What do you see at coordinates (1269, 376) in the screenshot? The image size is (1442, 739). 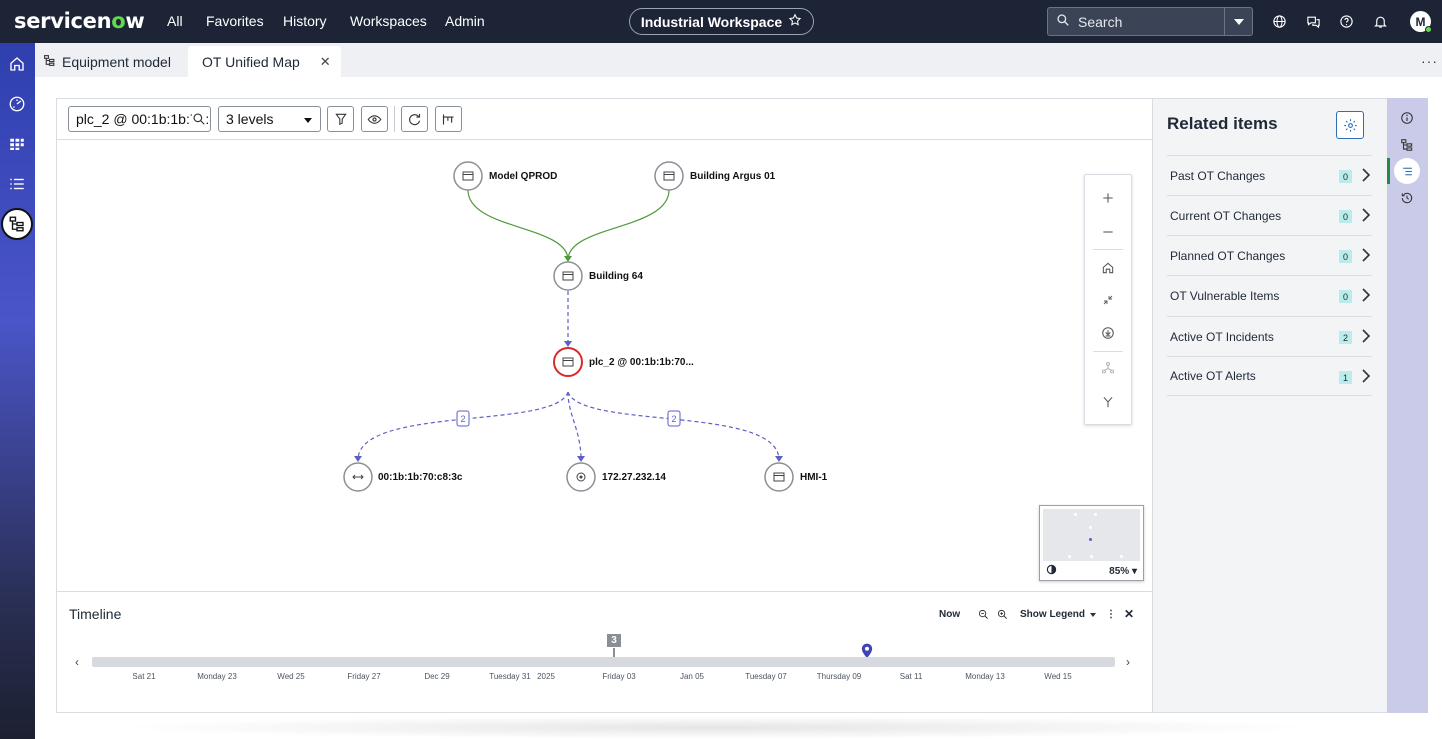 I see `related-item-active-alerts: Active OT Alerts 1` at bounding box center [1269, 376].